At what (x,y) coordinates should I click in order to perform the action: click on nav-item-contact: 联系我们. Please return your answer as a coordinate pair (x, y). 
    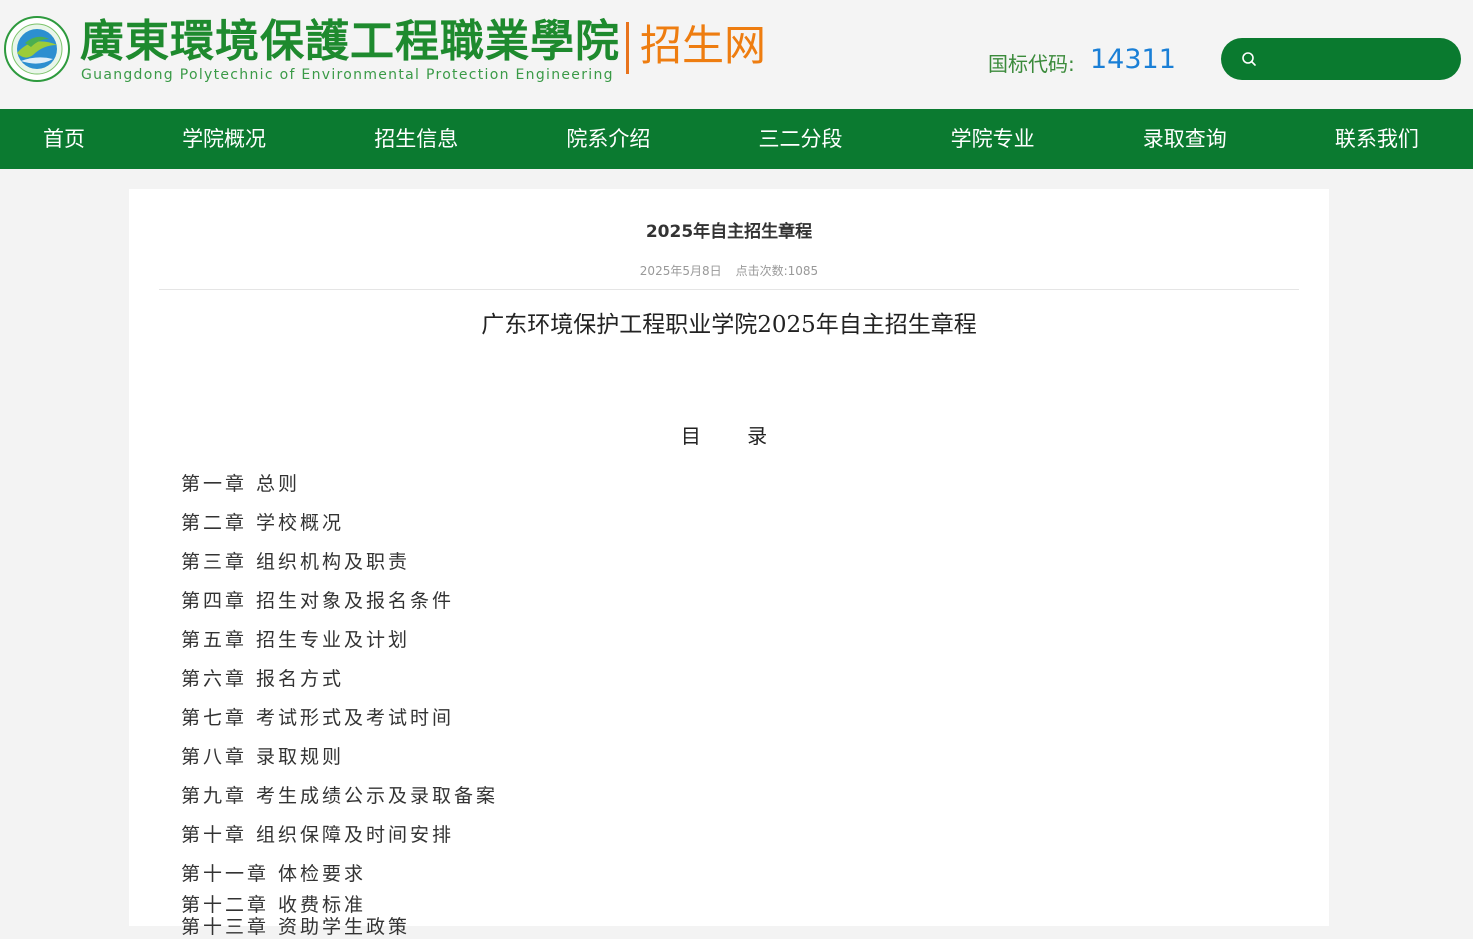
    Looking at the image, I should click on (1377, 139).